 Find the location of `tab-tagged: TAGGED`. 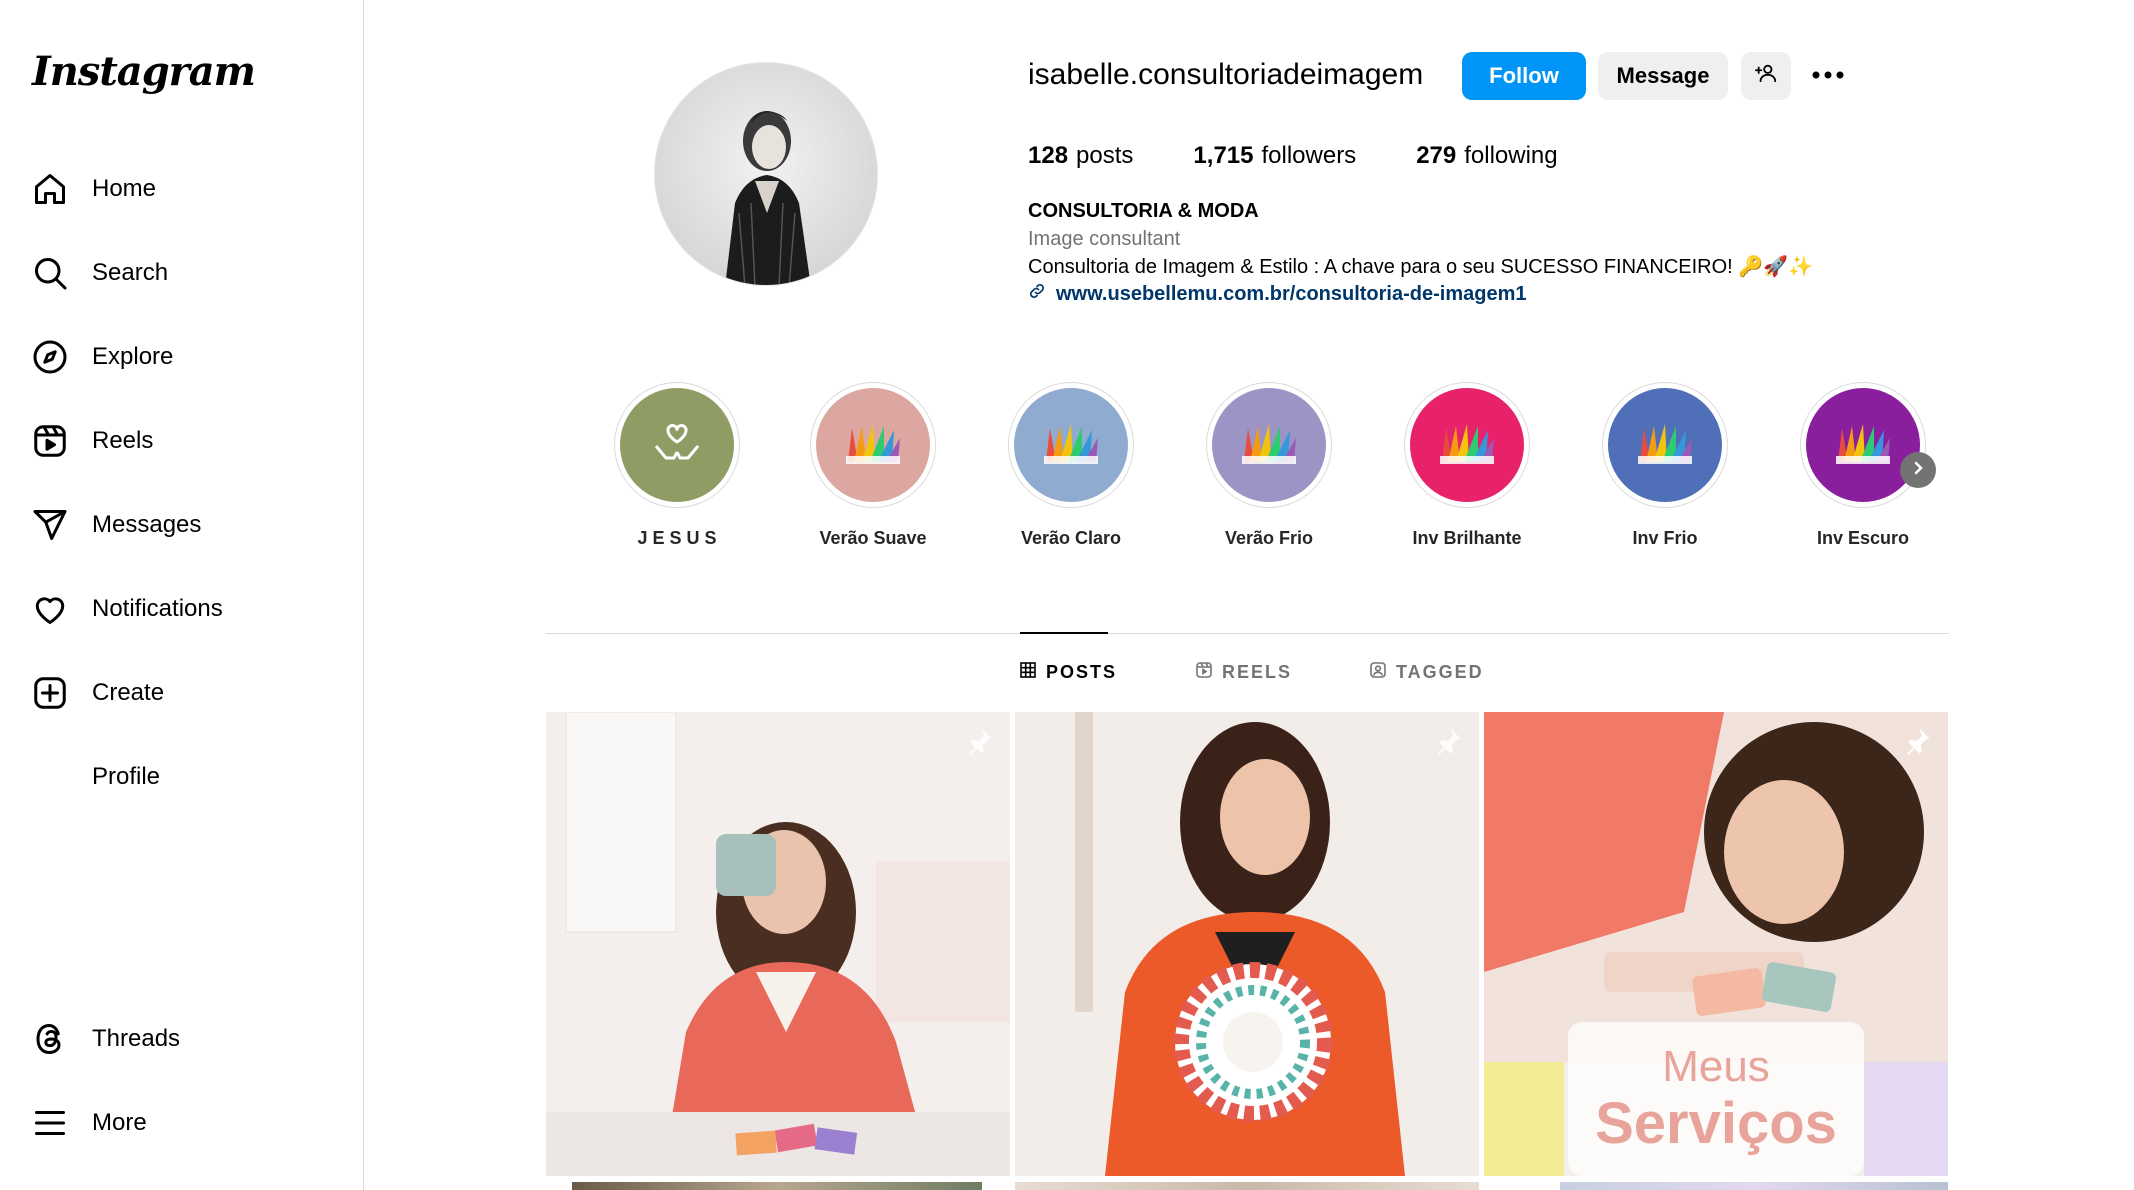

tab-tagged: TAGGED is located at coordinates (1427, 672).